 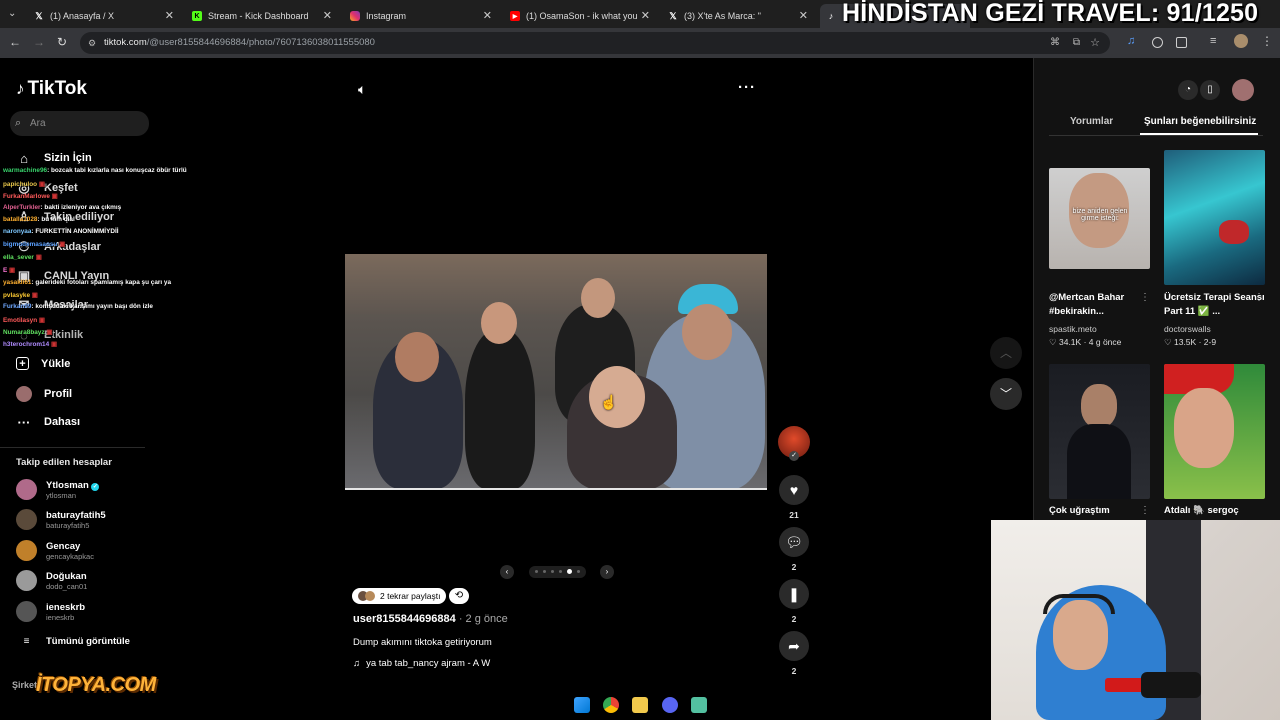 I want to click on browser-menu-icon: ⋮, so click(x=1267, y=41).